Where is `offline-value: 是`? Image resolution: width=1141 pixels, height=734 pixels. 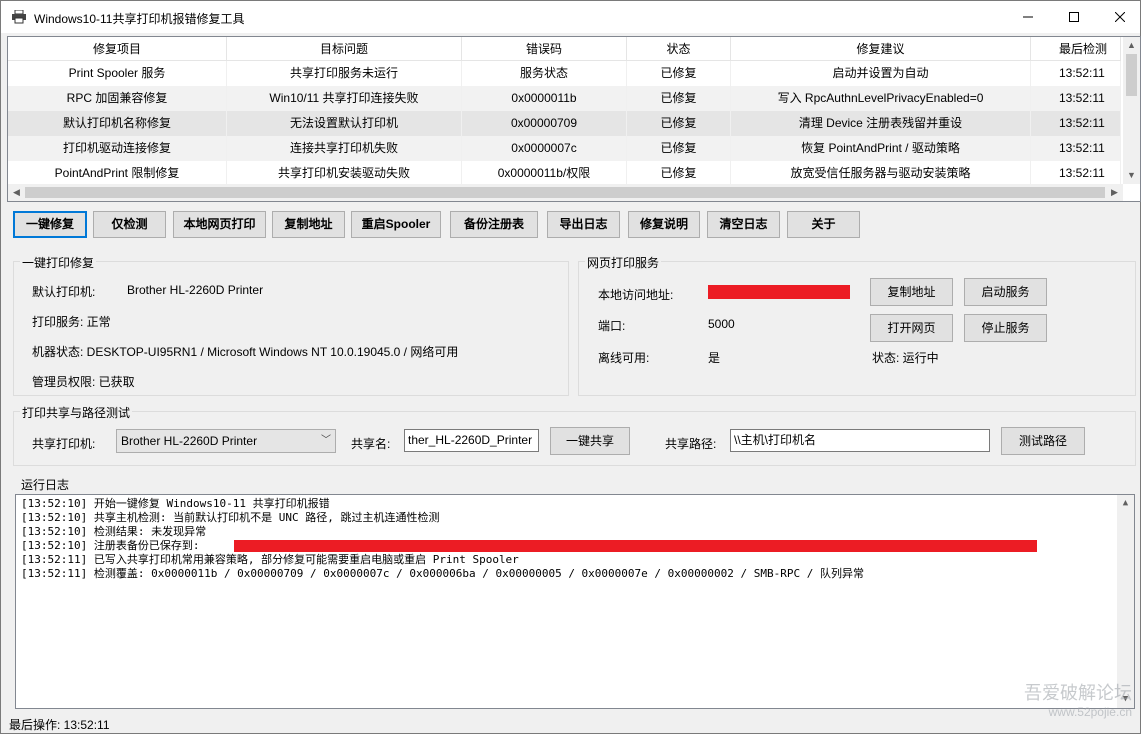 offline-value: 是 is located at coordinates (714, 358).